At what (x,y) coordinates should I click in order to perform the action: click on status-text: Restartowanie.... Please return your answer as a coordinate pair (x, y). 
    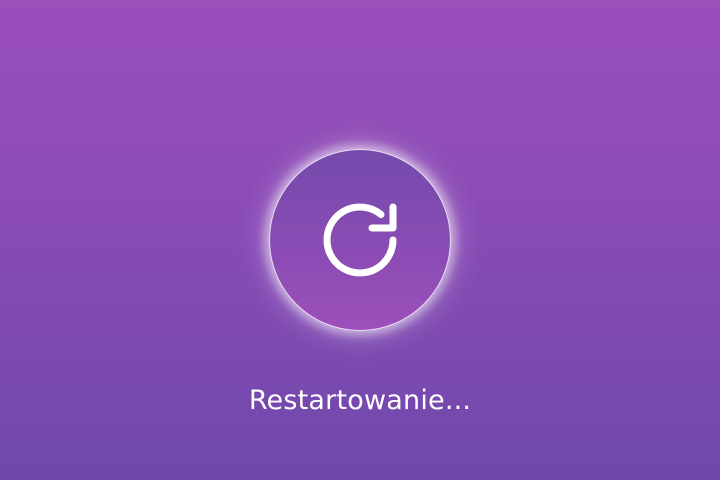
    Looking at the image, I should click on (360, 400).